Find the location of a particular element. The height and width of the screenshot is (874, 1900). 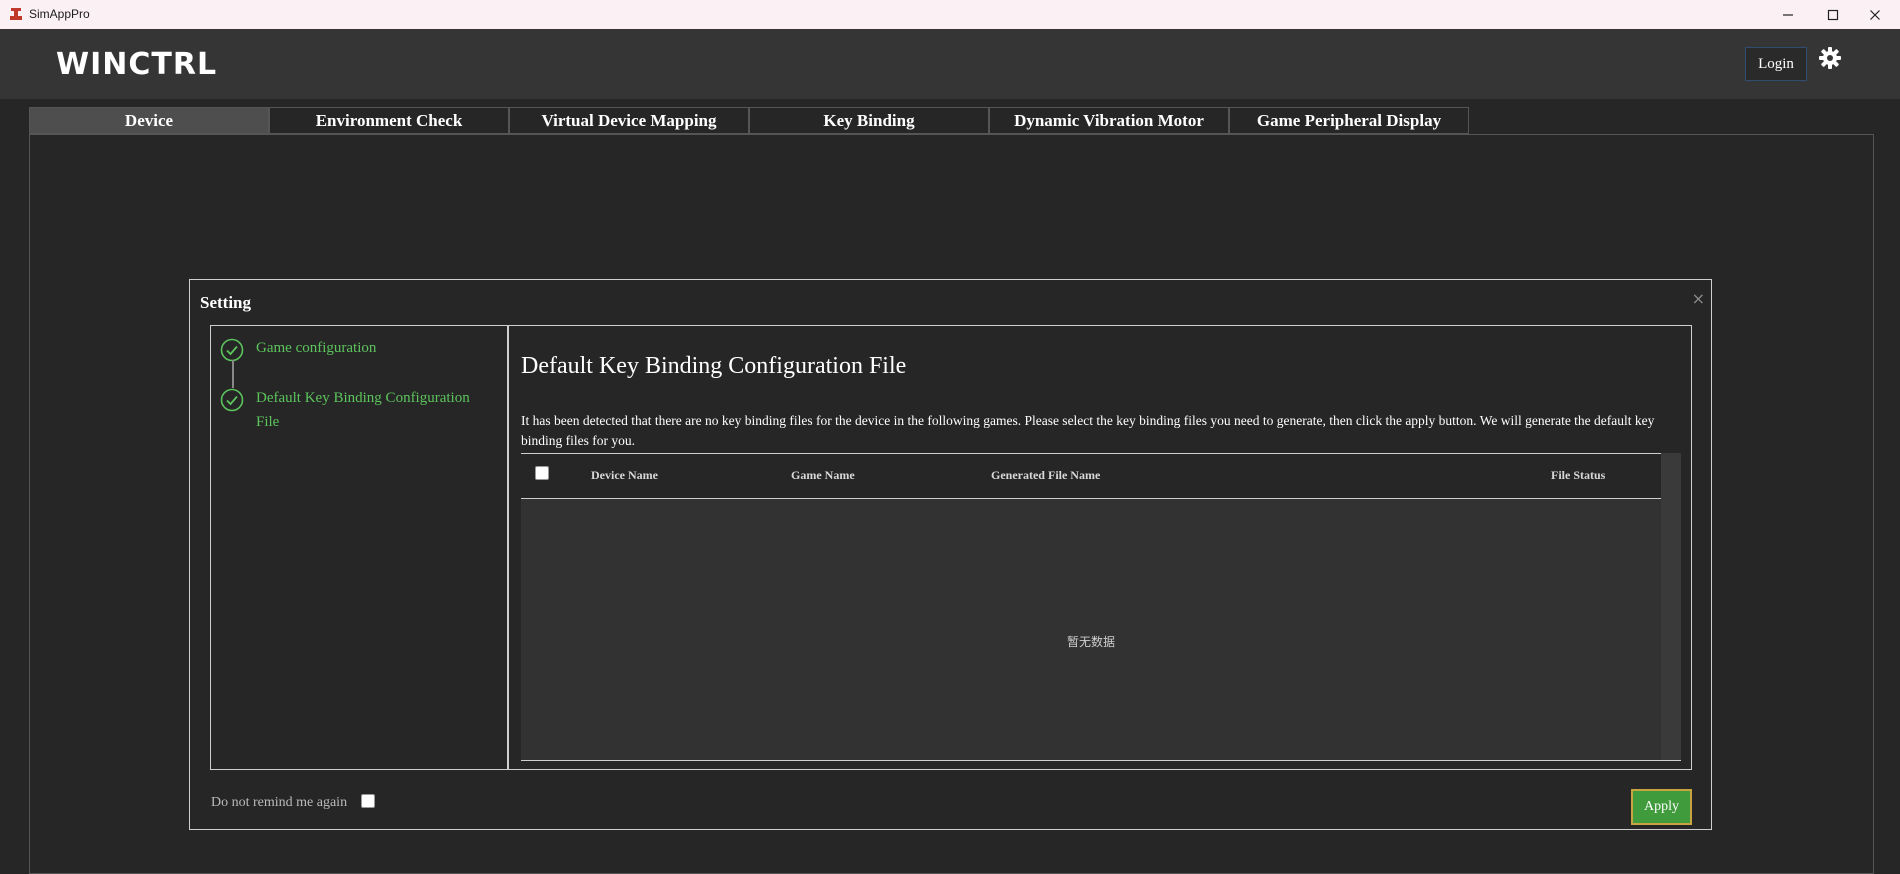

column-file-status: File Status is located at coordinates (1578, 475).